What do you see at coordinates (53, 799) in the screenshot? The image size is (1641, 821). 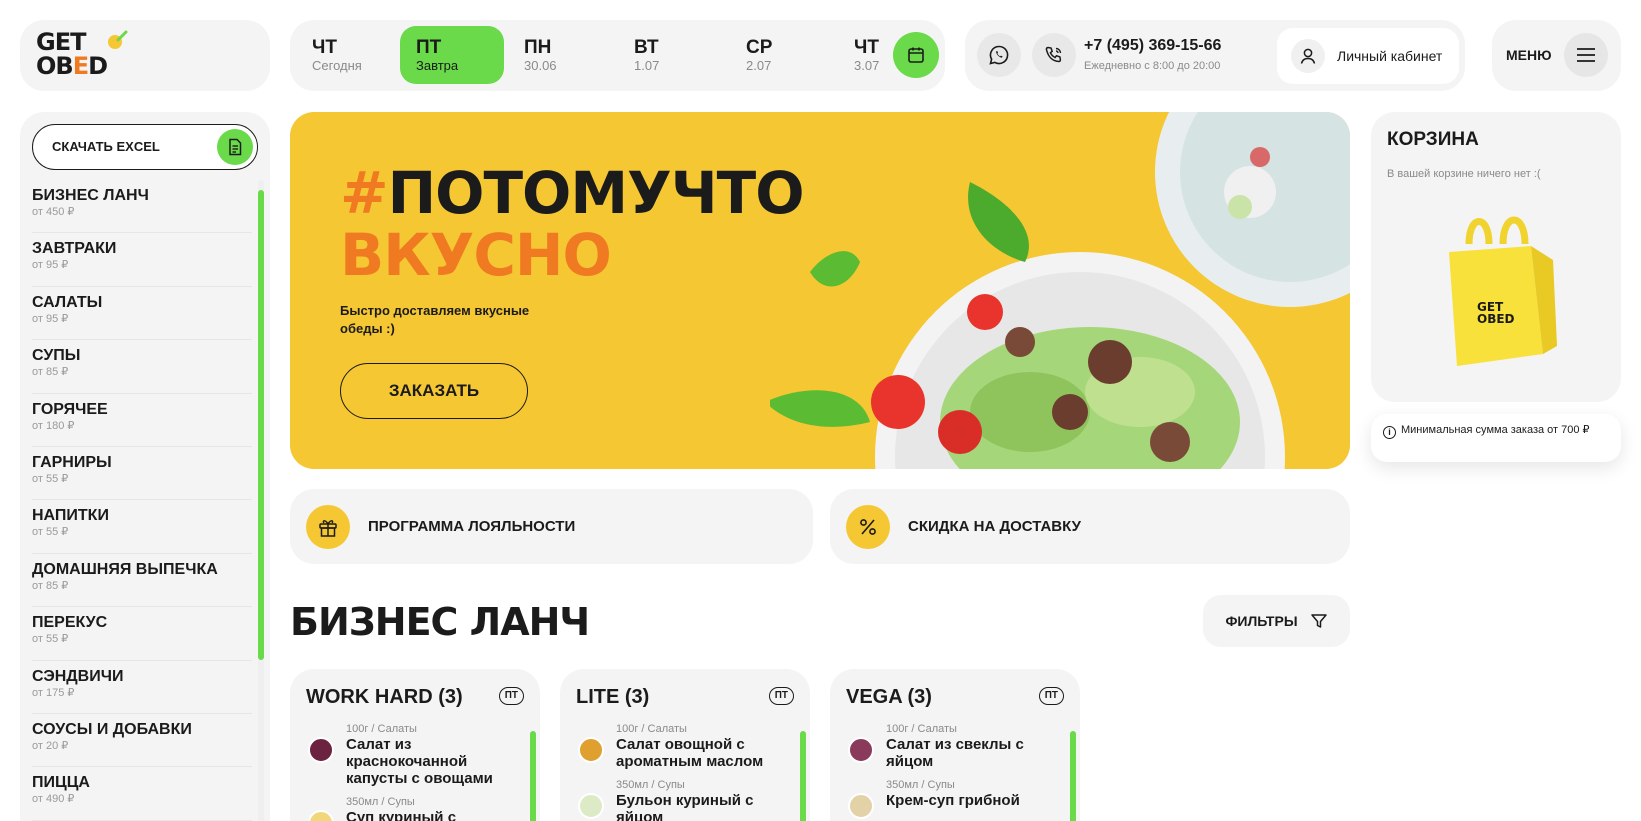 I see `category-price: от 490 ₽` at bounding box center [53, 799].